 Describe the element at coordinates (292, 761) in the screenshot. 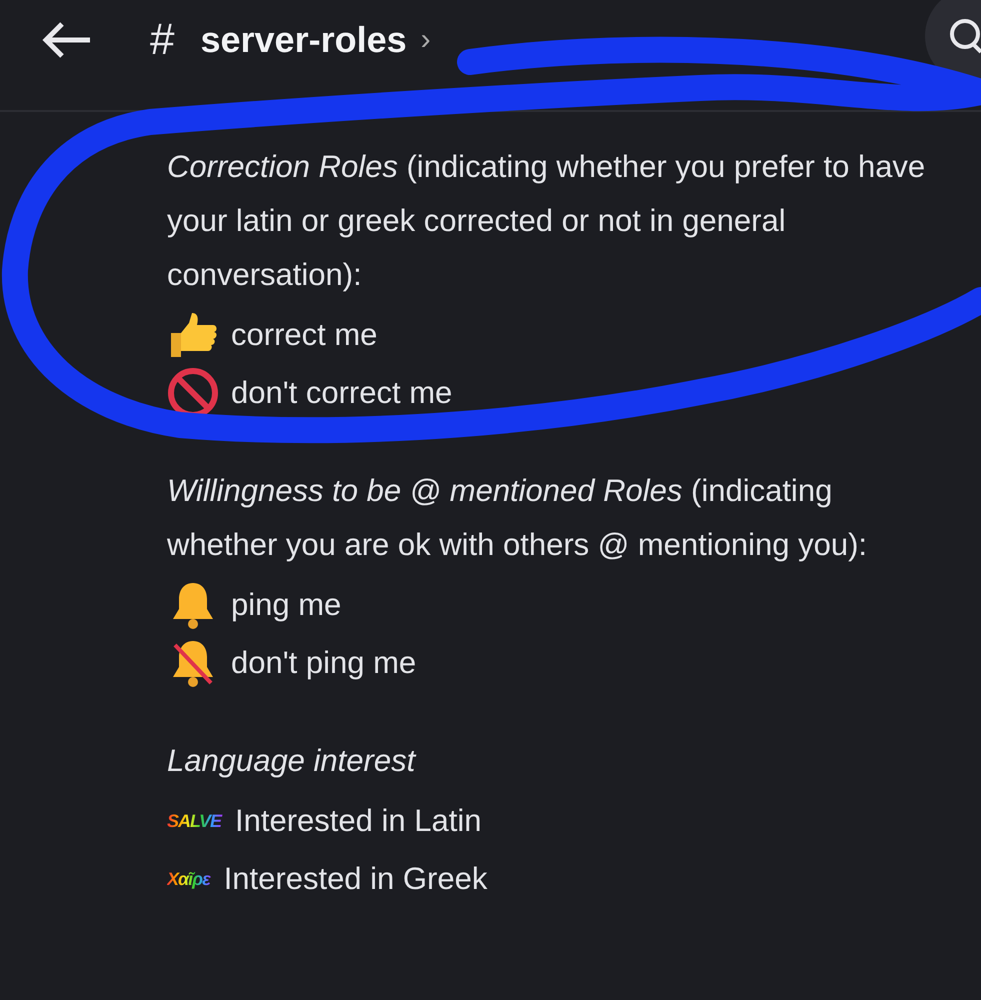

I see `role-description: Language interest` at that location.